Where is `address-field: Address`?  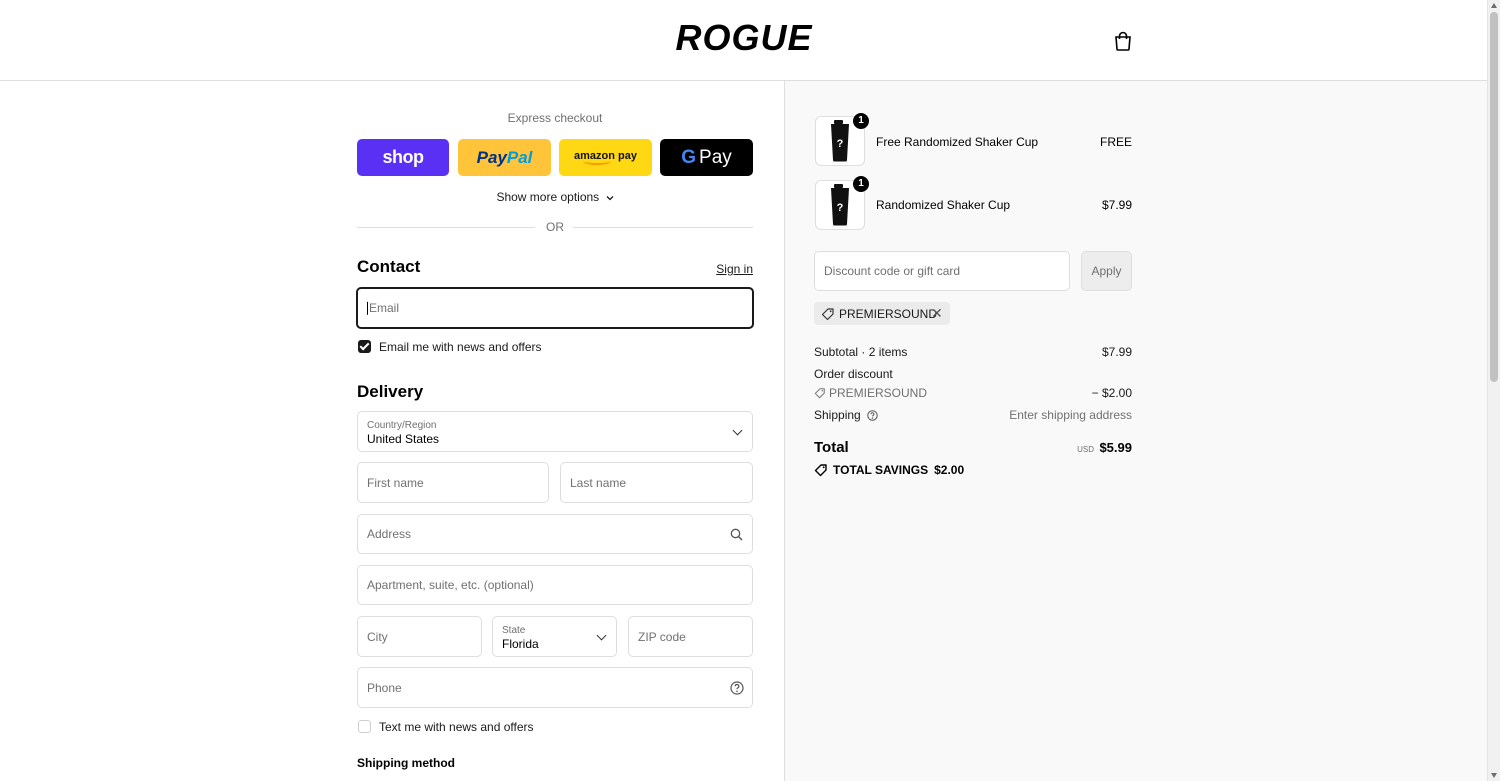
address-field: Address is located at coordinates (555, 534).